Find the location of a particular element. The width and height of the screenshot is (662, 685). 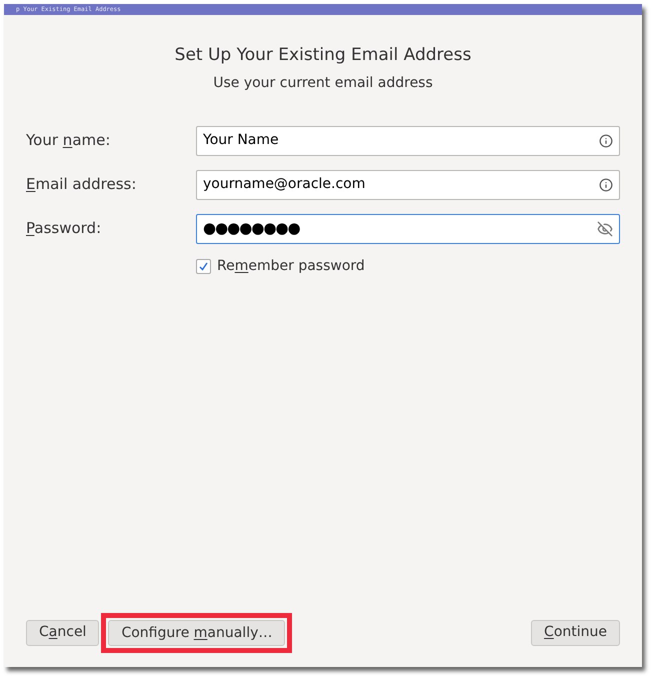

check-icon is located at coordinates (203, 266).